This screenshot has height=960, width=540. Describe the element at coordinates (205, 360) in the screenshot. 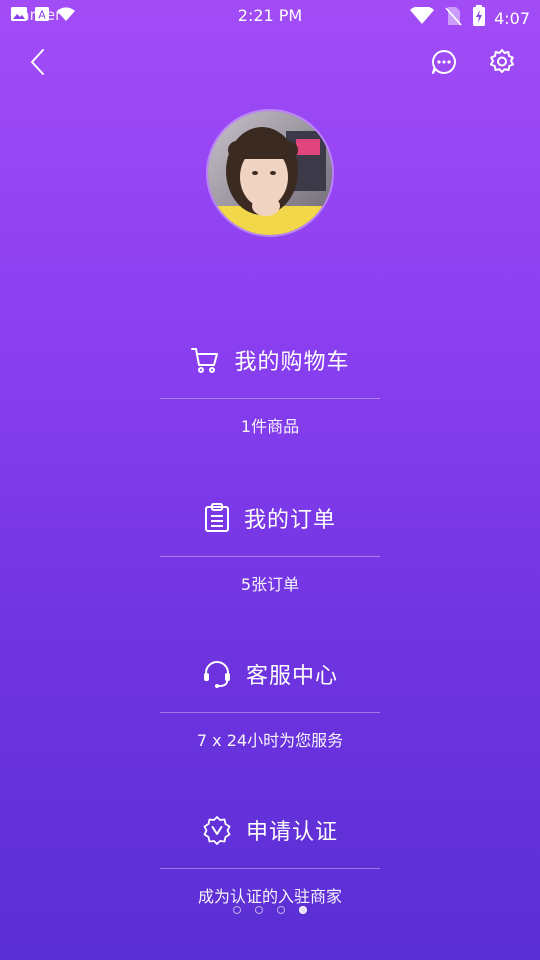

I see `cart-icon` at that location.